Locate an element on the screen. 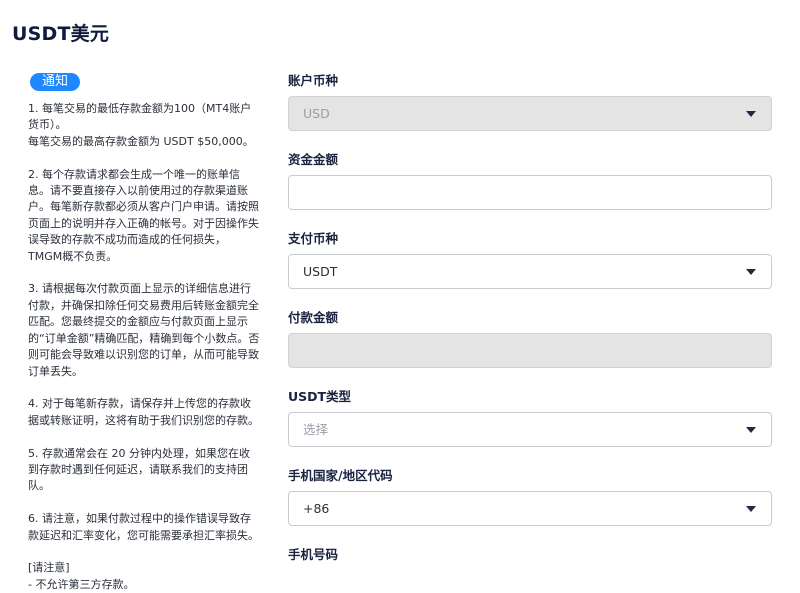 Image resolution: width=800 pixels, height=593 pixels. account-currency-field: 账户币种 USD is located at coordinates (530, 101).